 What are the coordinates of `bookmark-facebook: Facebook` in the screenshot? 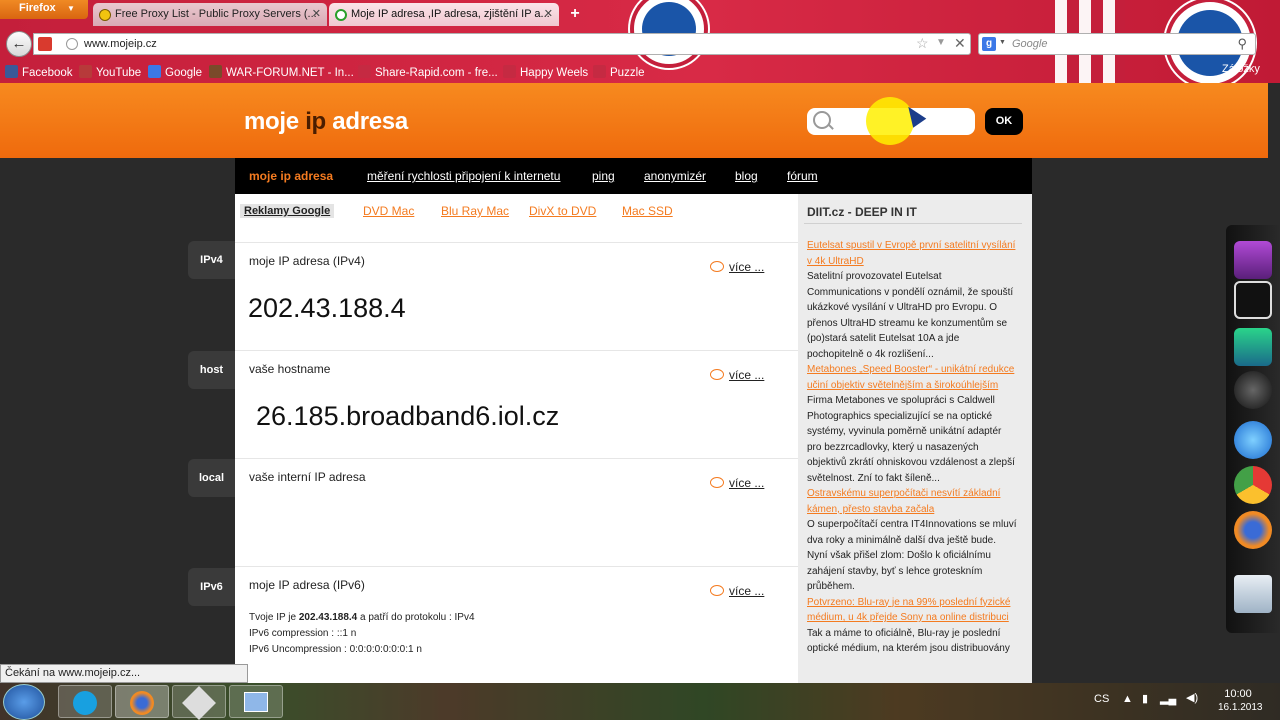 It's located at (39, 72).